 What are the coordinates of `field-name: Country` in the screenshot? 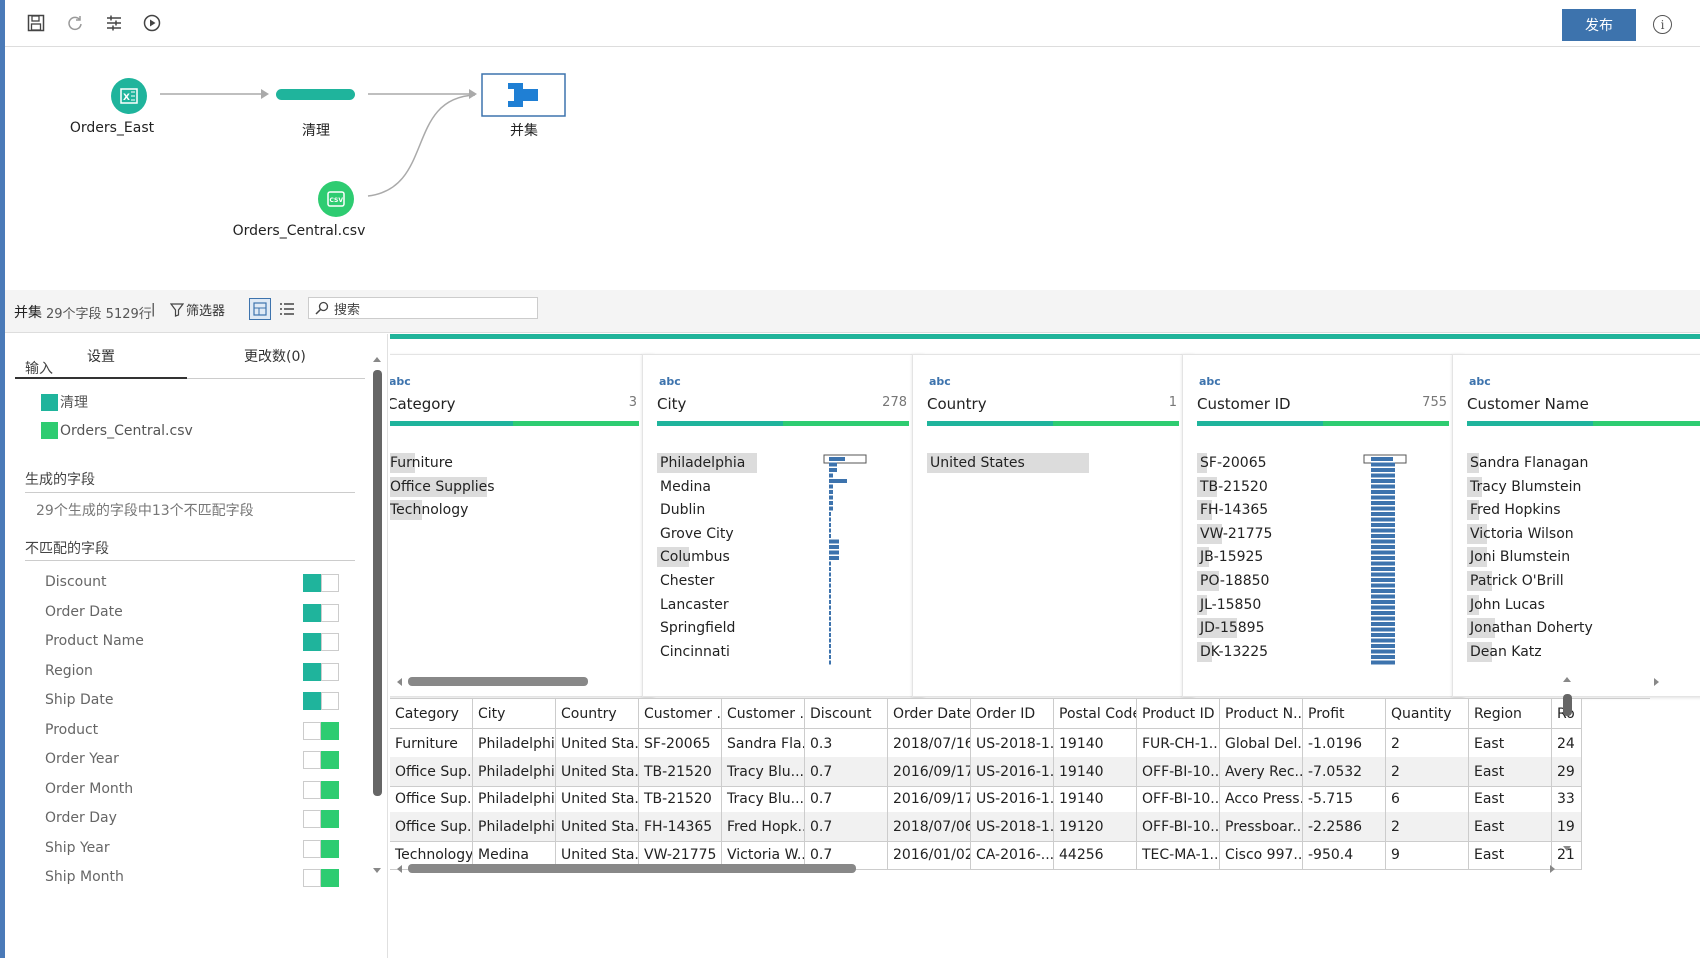 It's located at (957, 404).